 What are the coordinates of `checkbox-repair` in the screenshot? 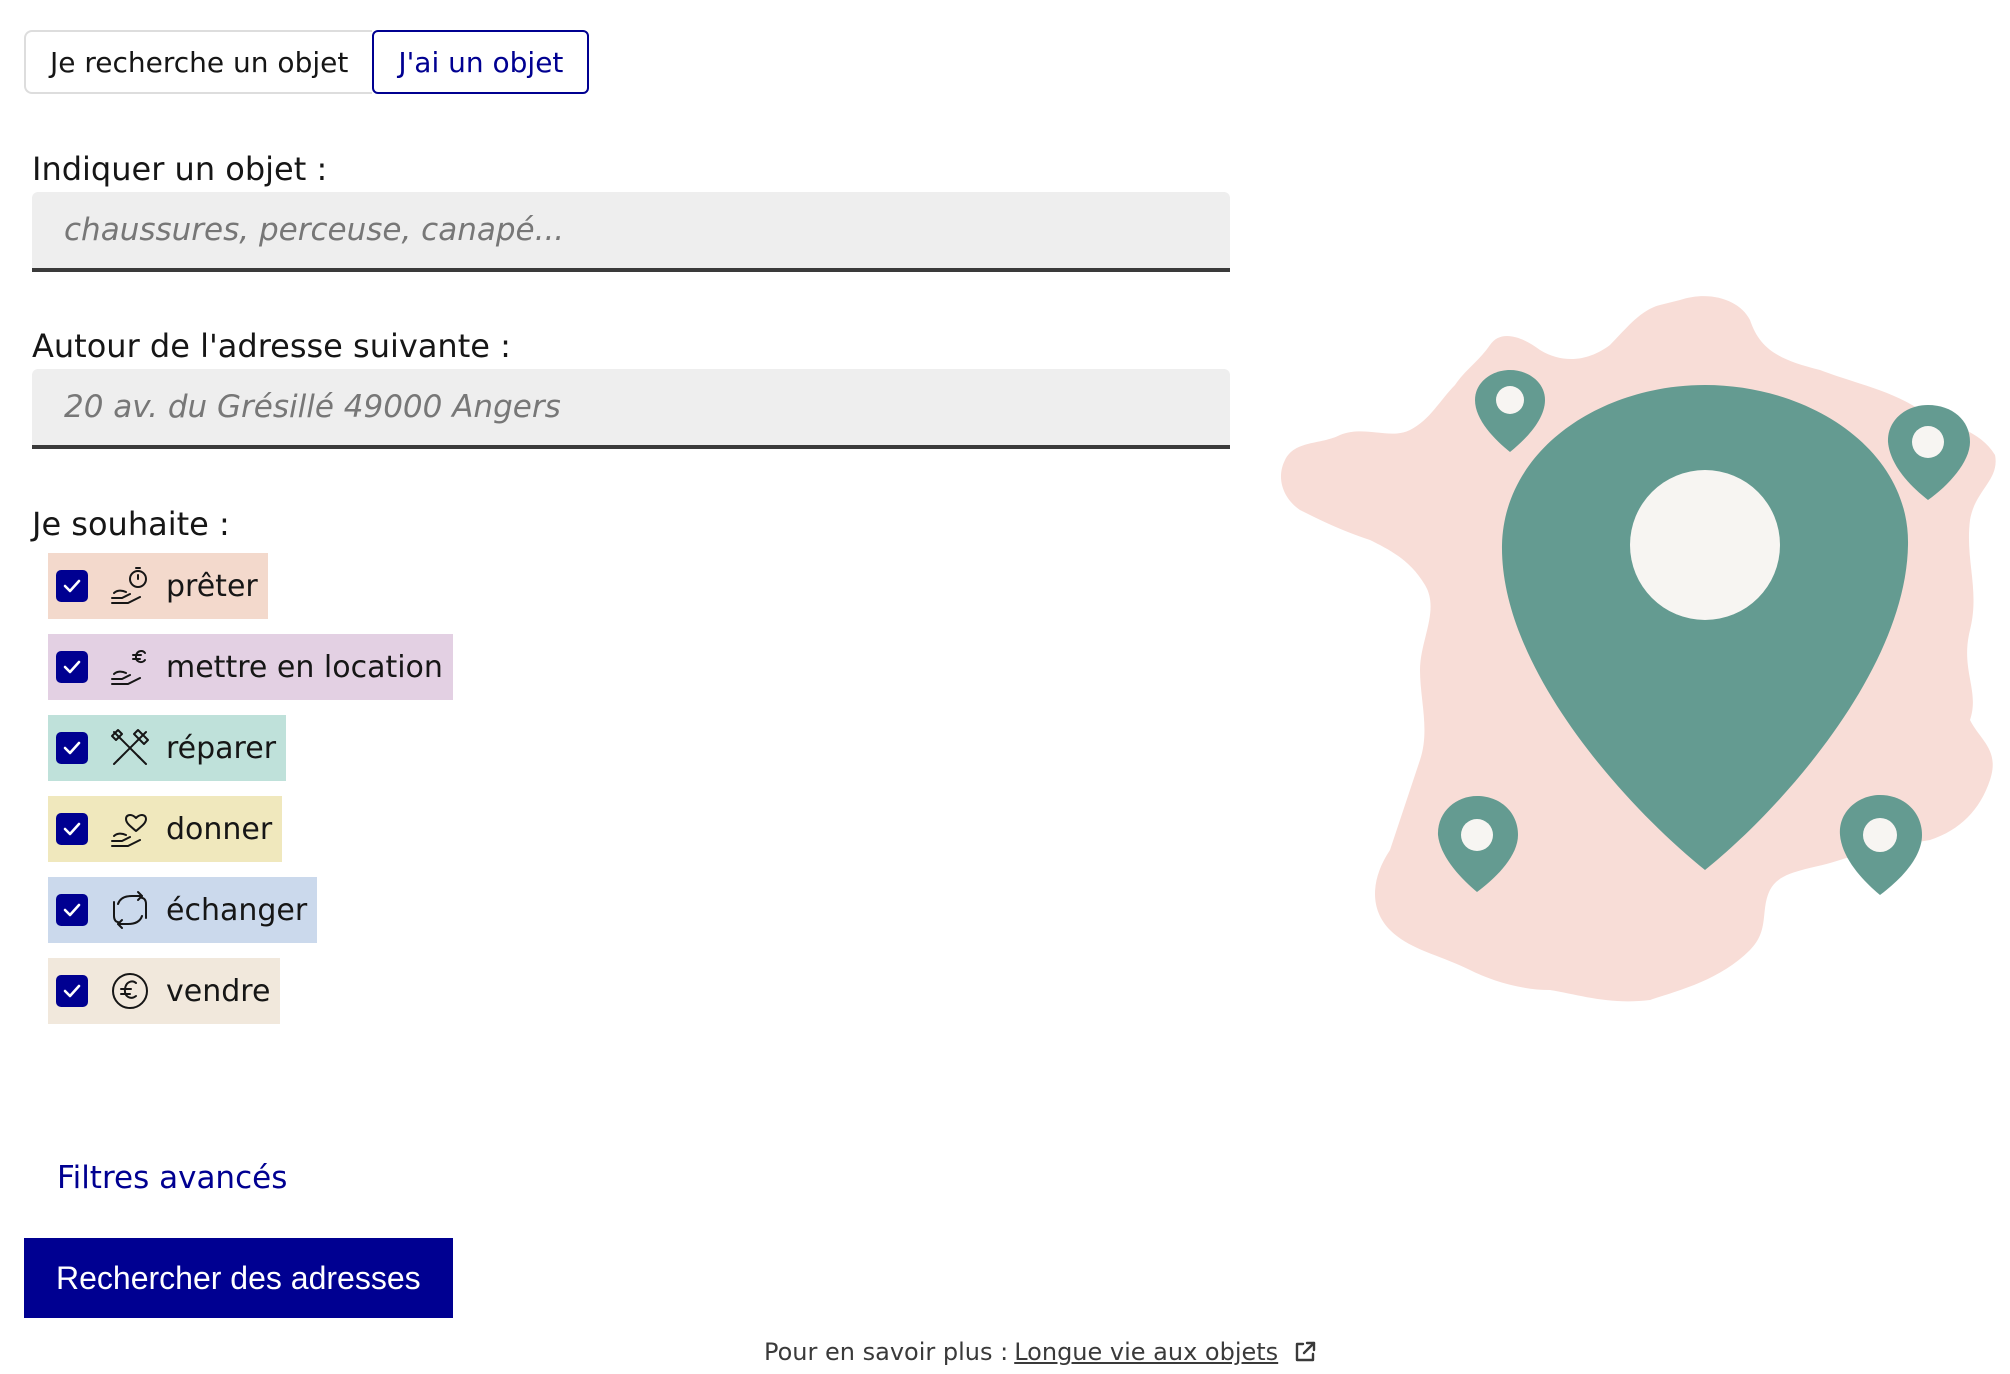 It's located at (72, 748).